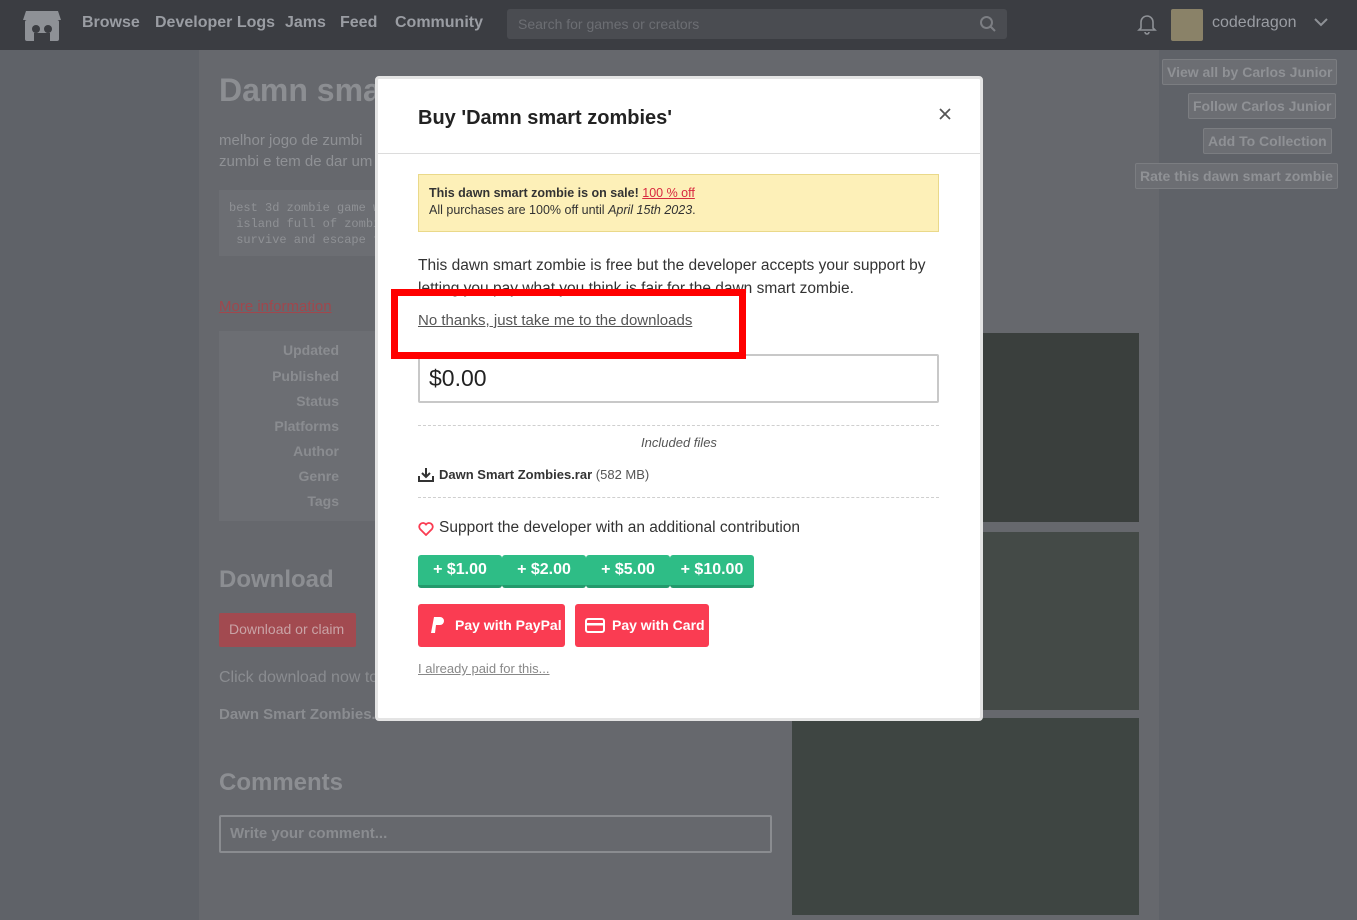  What do you see at coordinates (988, 24) in the screenshot?
I see `search-icon` at bounding box center [988, 24].